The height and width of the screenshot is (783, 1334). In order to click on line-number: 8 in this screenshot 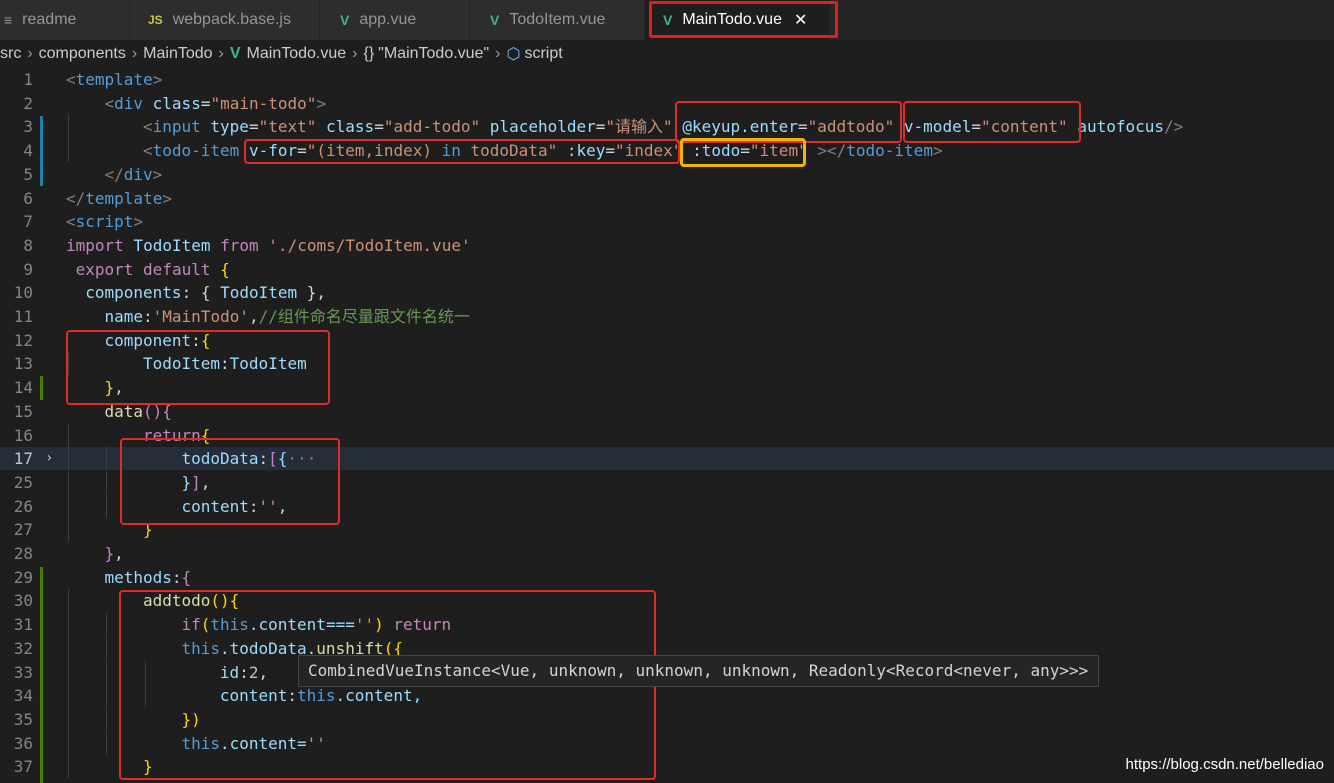, I will do `click(28, 245)`.